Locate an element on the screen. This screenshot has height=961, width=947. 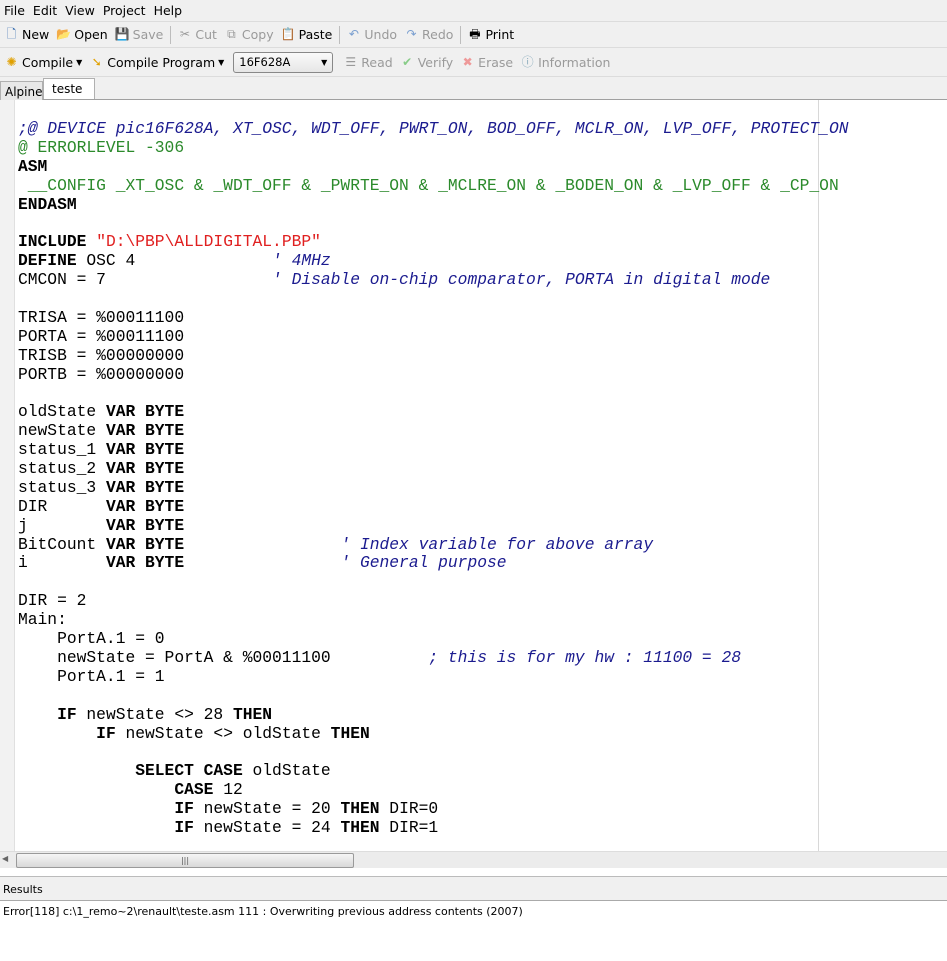
code-token: newState <> 28 is located at coordinates (154, 714).